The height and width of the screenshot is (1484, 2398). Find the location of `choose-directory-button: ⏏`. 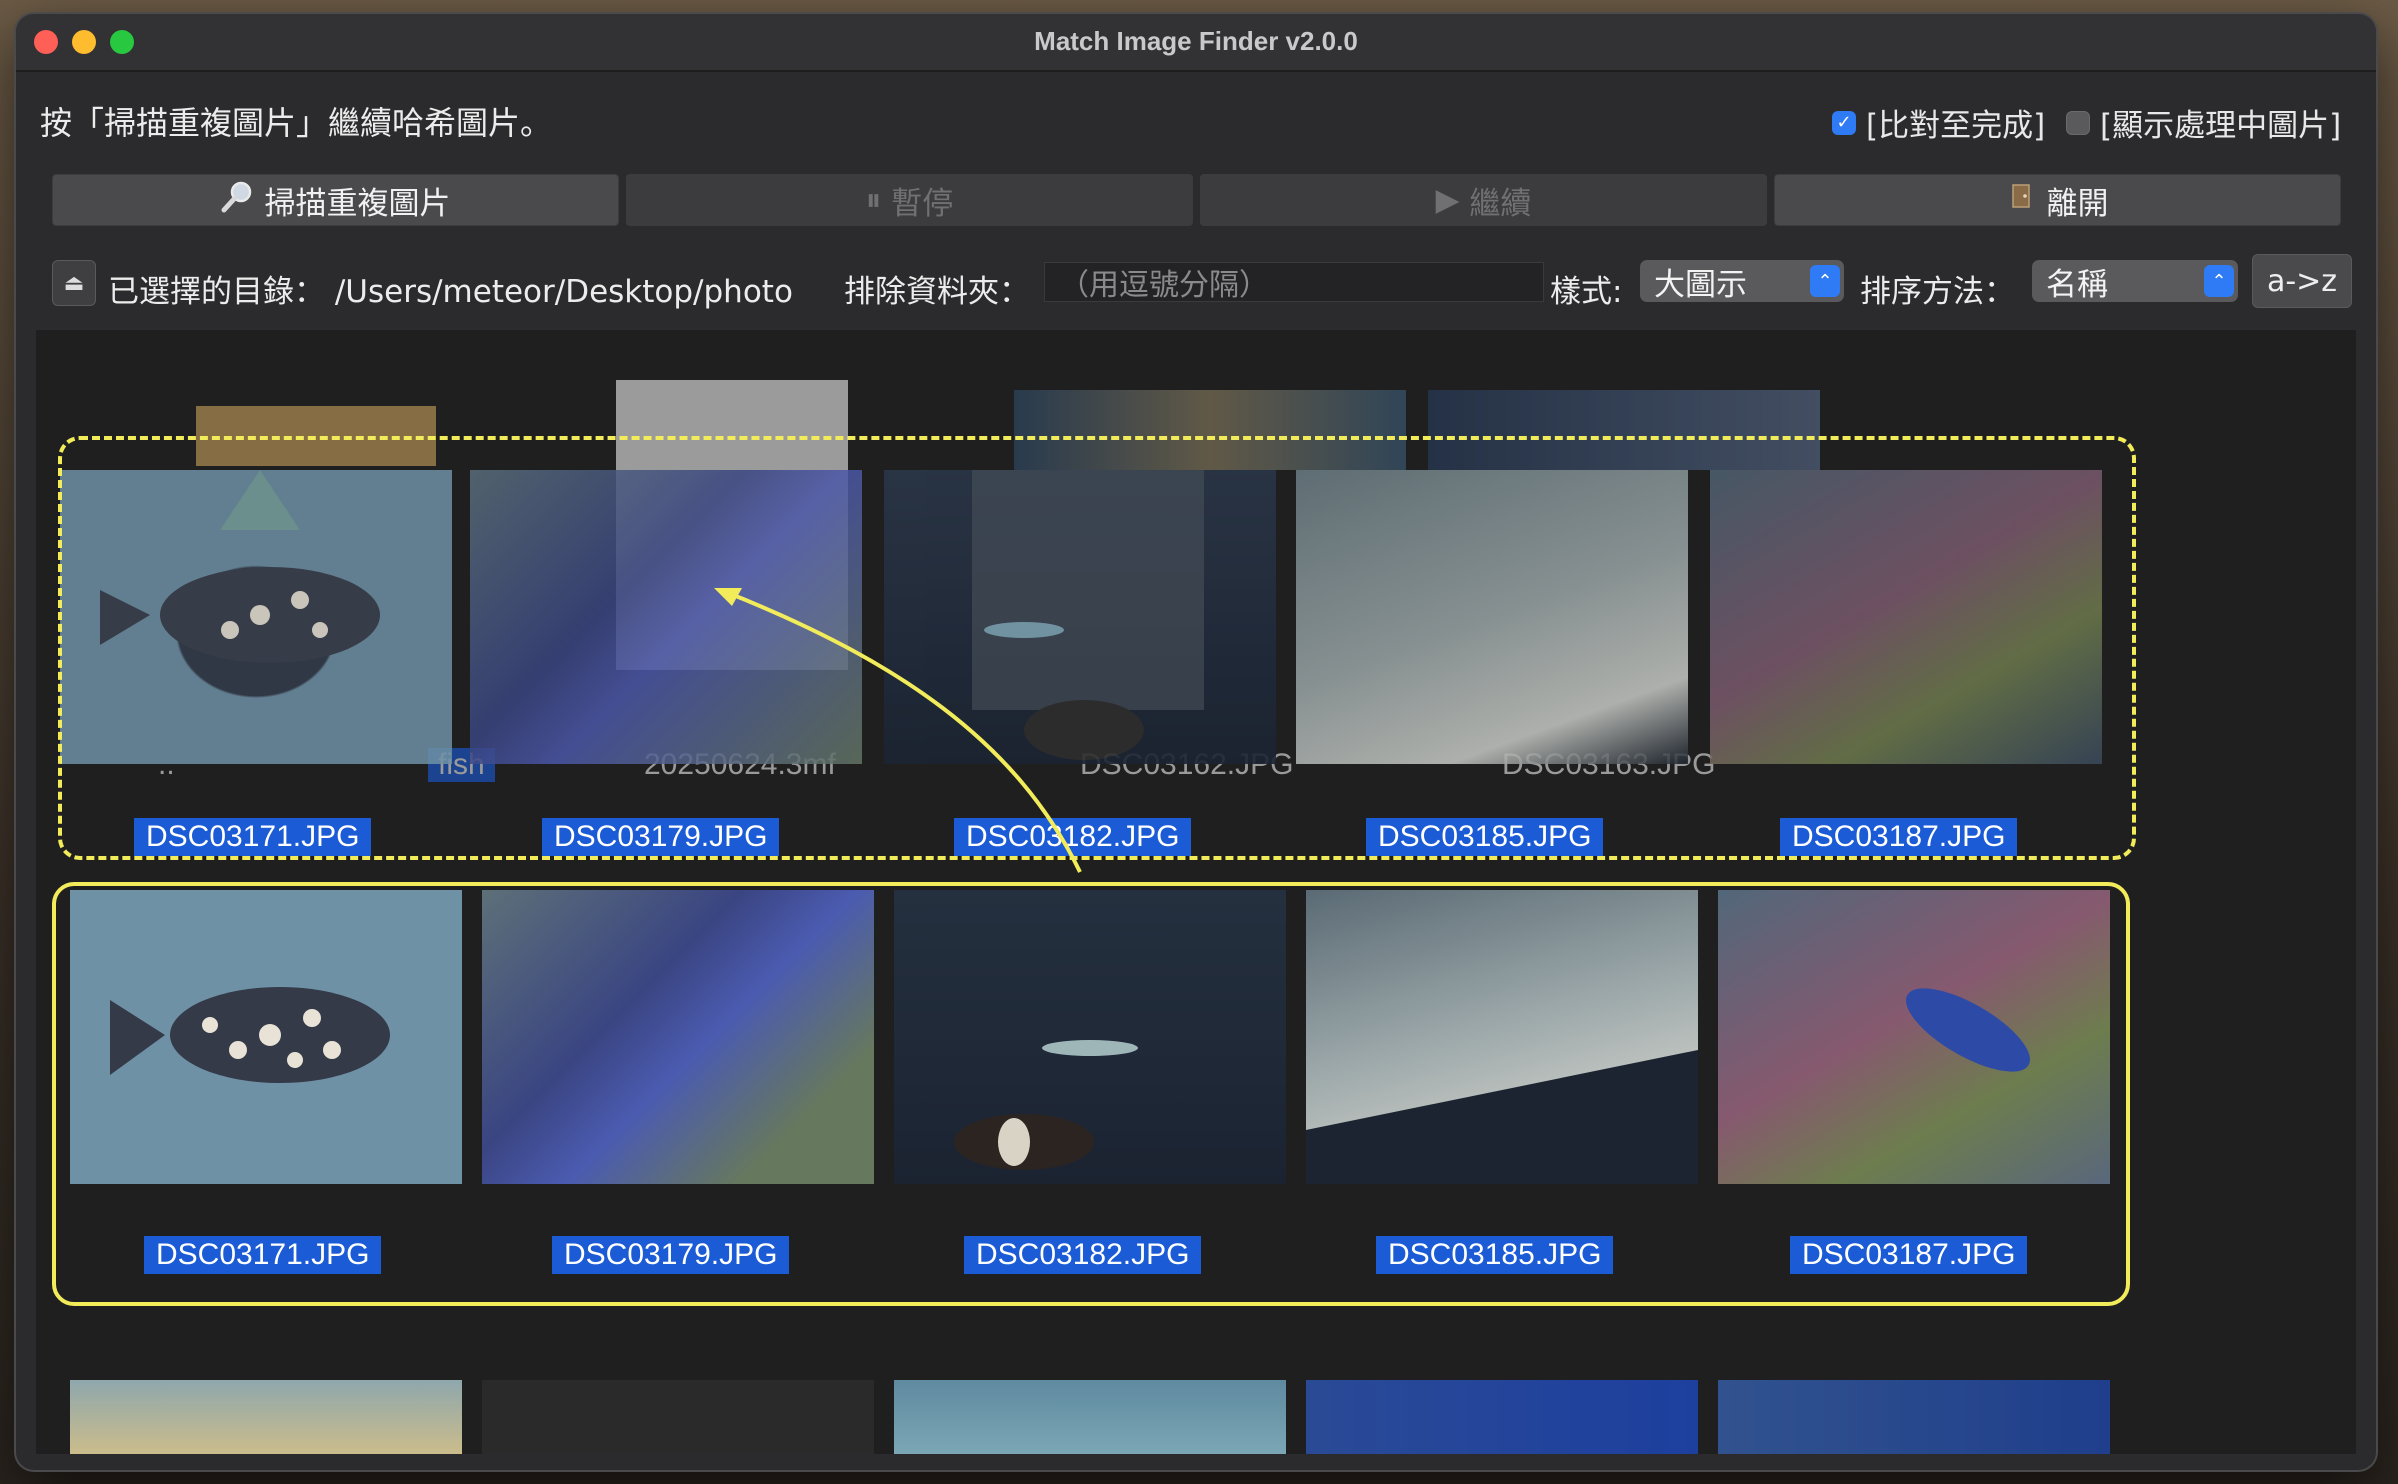

choose-directory-button: ⏏ is located at coordinates (74, 283).